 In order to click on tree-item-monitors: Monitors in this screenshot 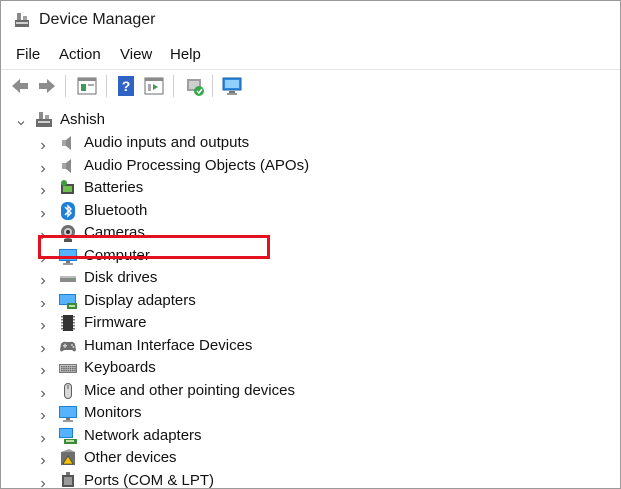, I will do `click(310, 413)`.